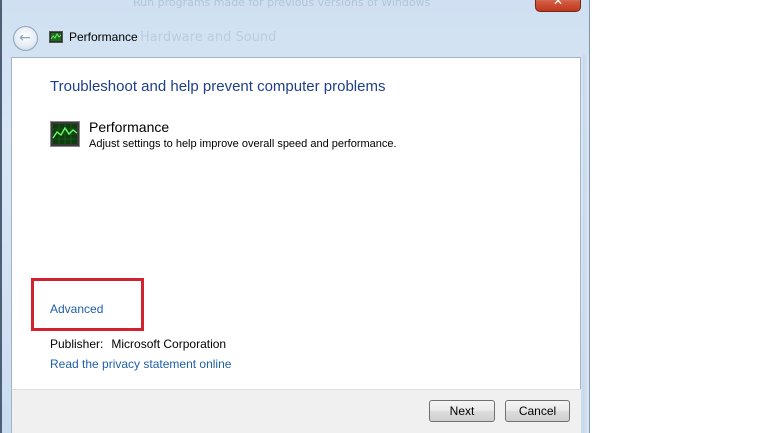  I want to click on privacy-link: Read the privacy statement online, so click(140, 364).